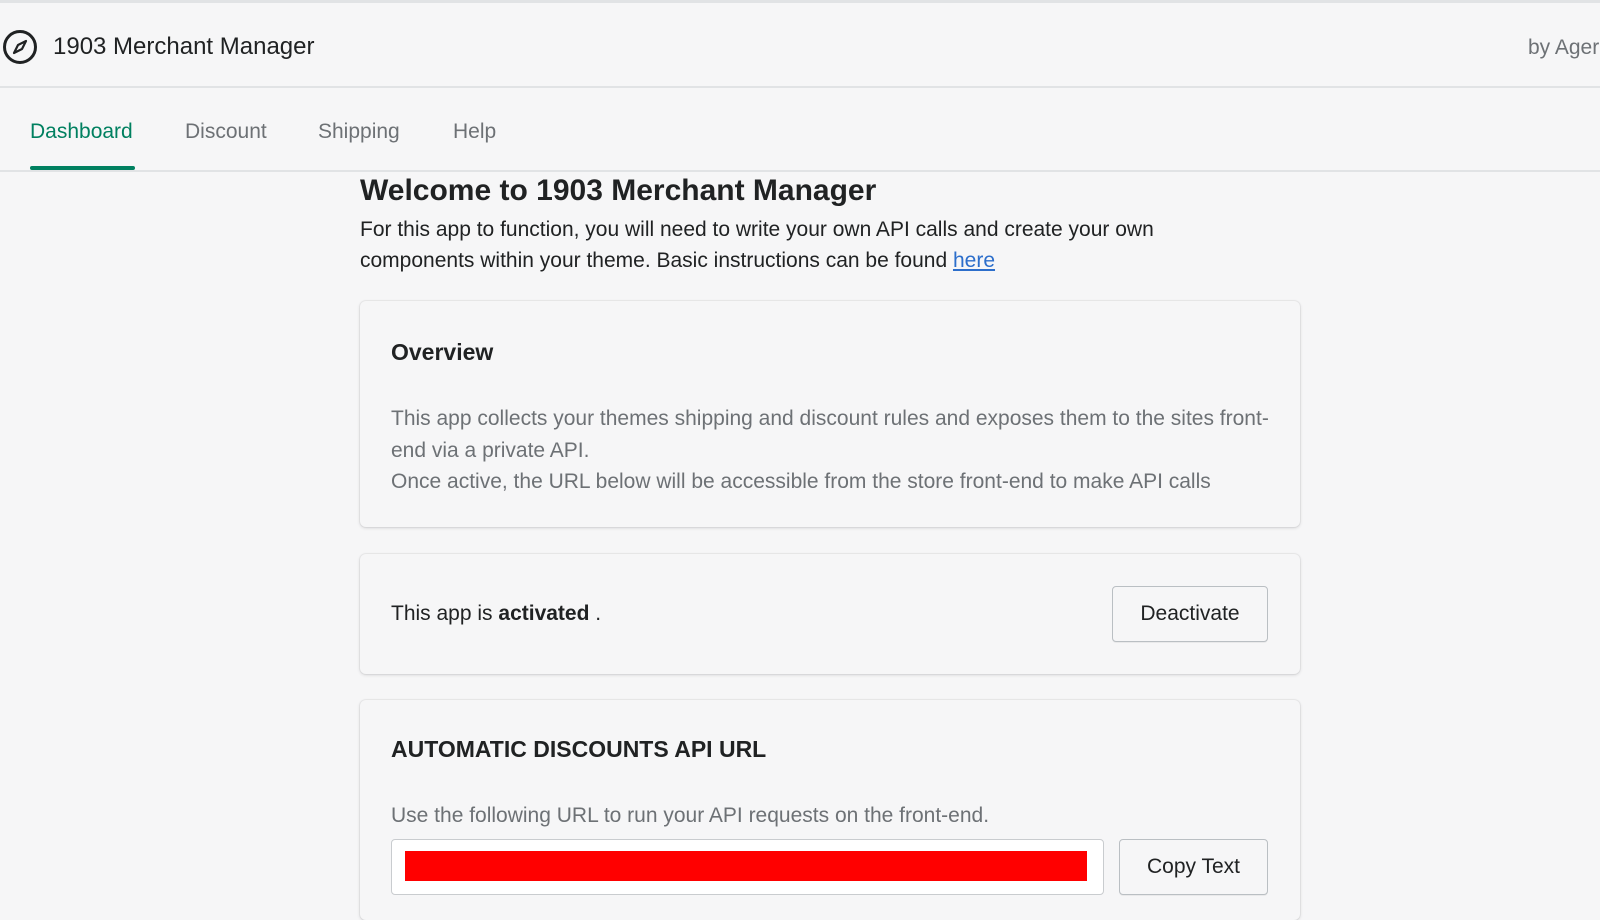 Image resolution: width=1600 pixels, height=920 pixels. Describe the element at coordinates (830, 614) in the screenshot. I see `activation-card: This app is activated . Deactivate` at that location.